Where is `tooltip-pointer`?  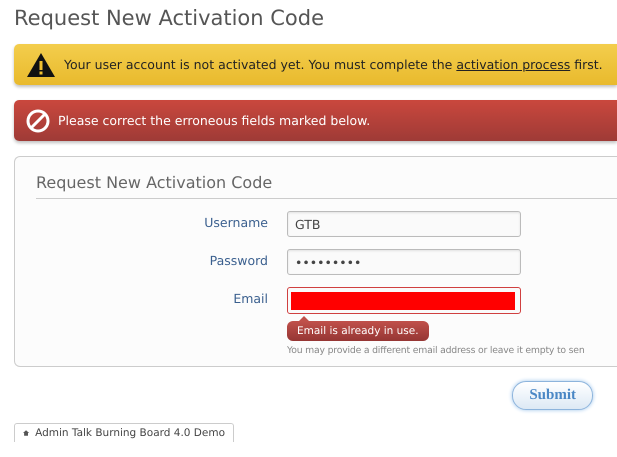
tooltip-pointer is located at coordinates (304, 318).